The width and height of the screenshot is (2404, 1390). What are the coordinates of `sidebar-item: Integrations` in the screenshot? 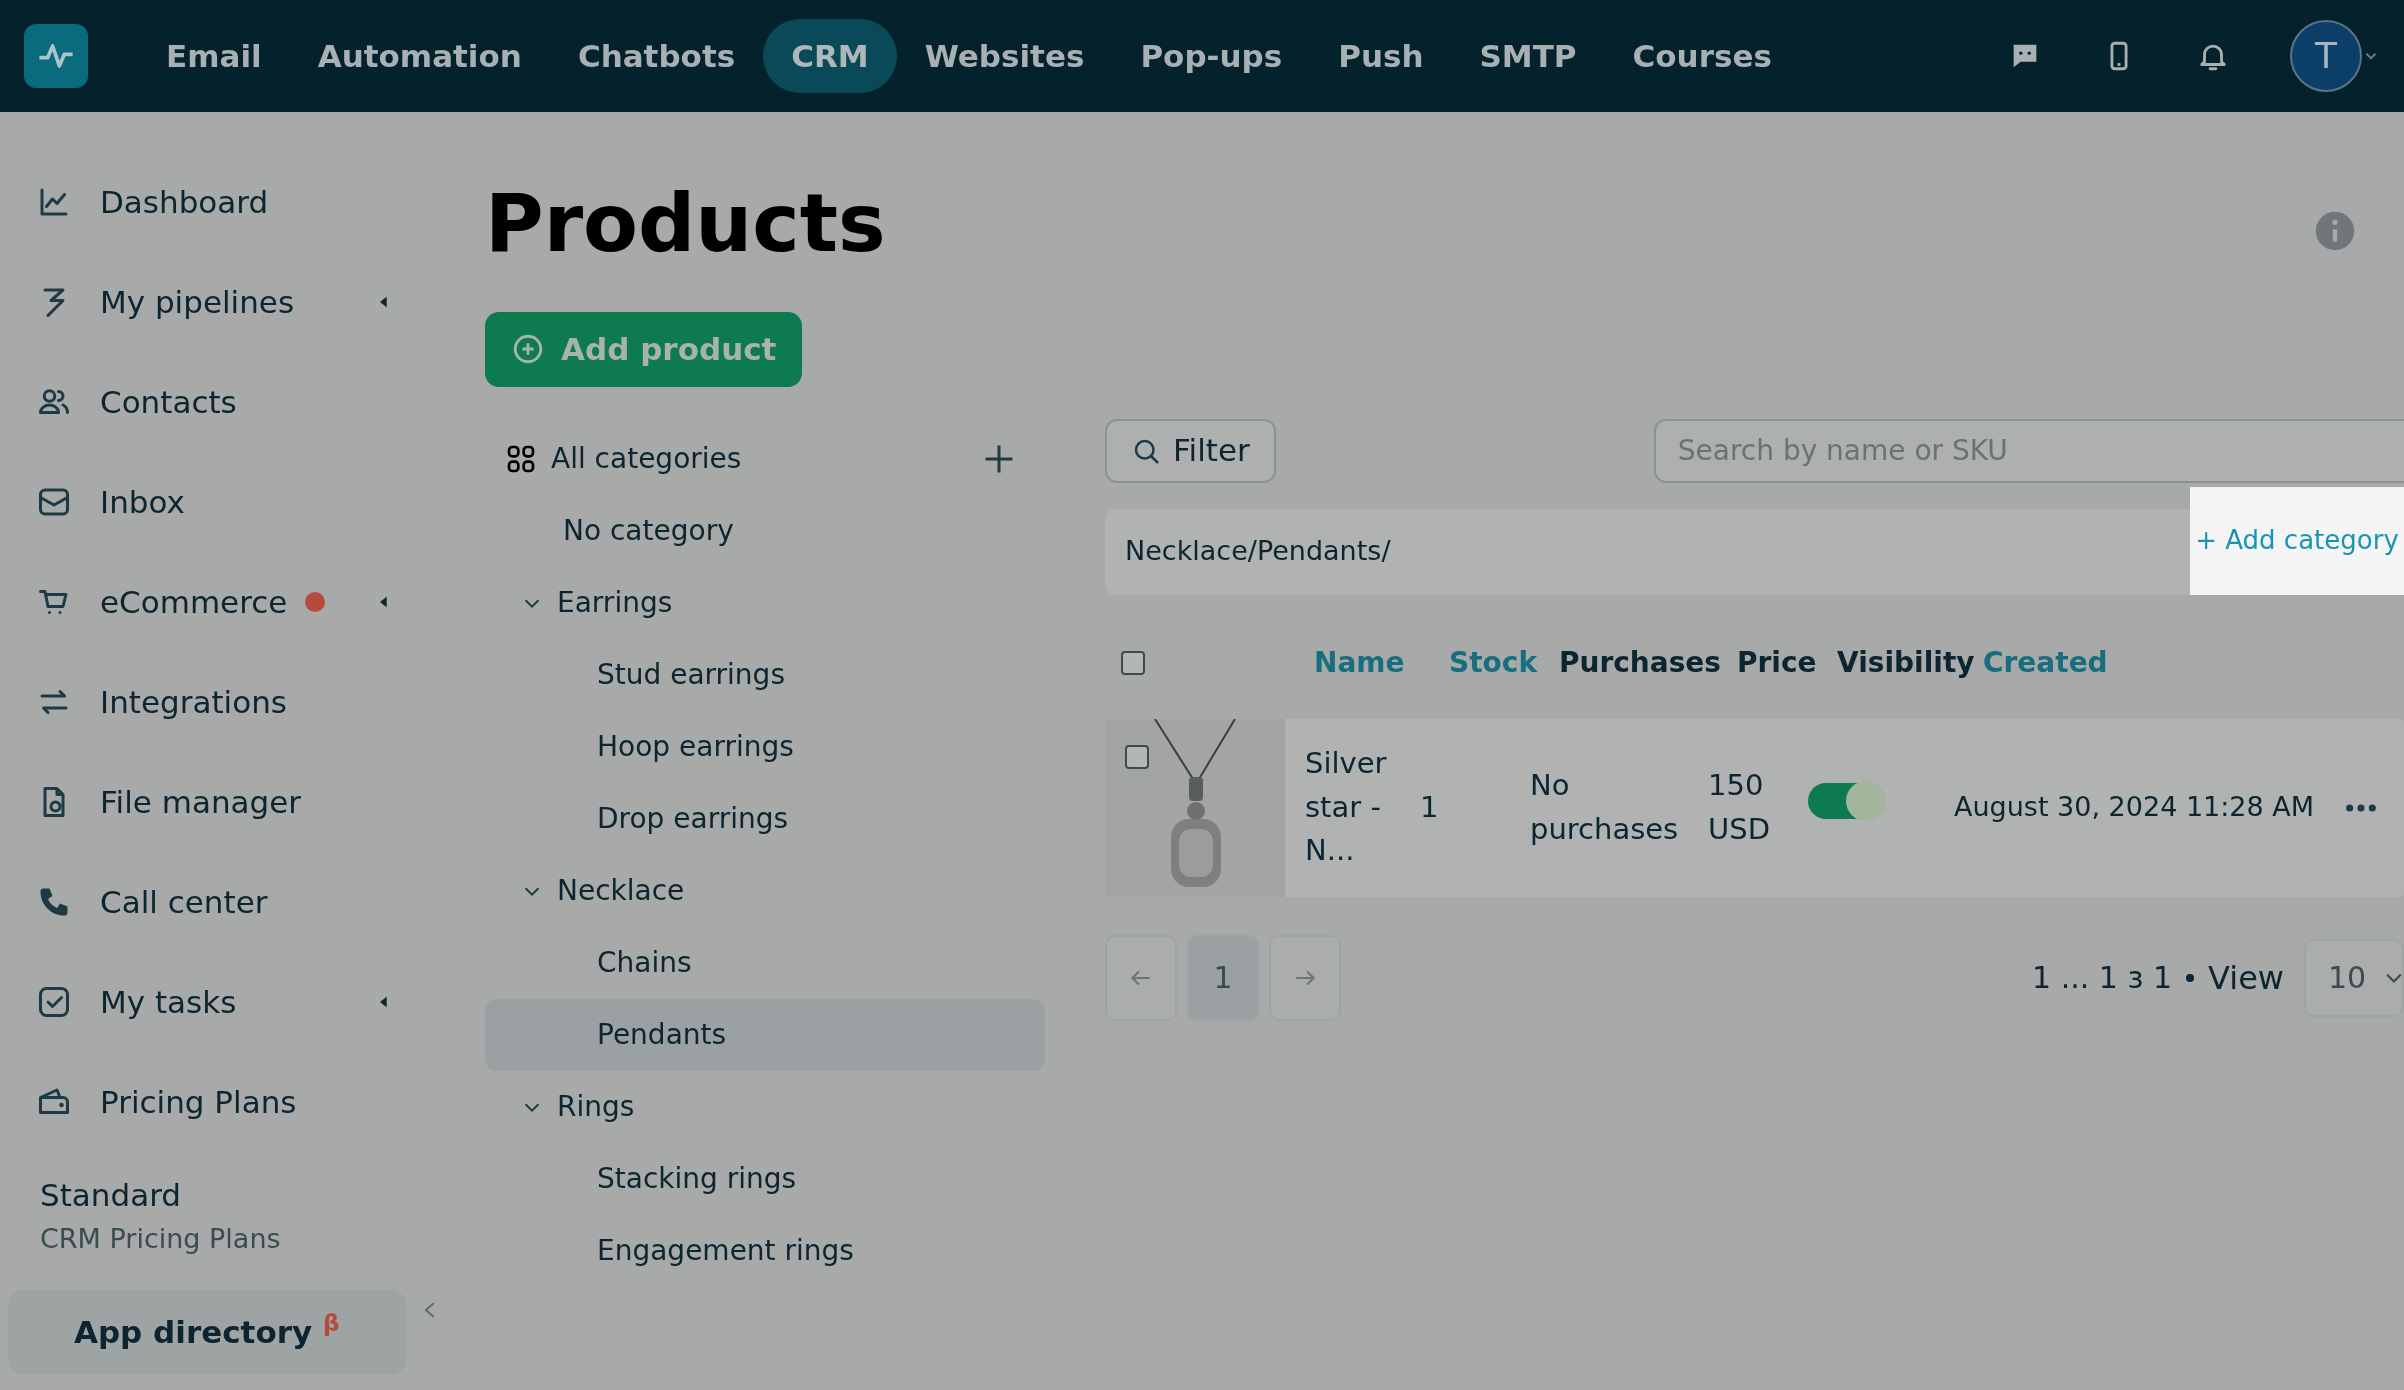 It's located at (215, 702).